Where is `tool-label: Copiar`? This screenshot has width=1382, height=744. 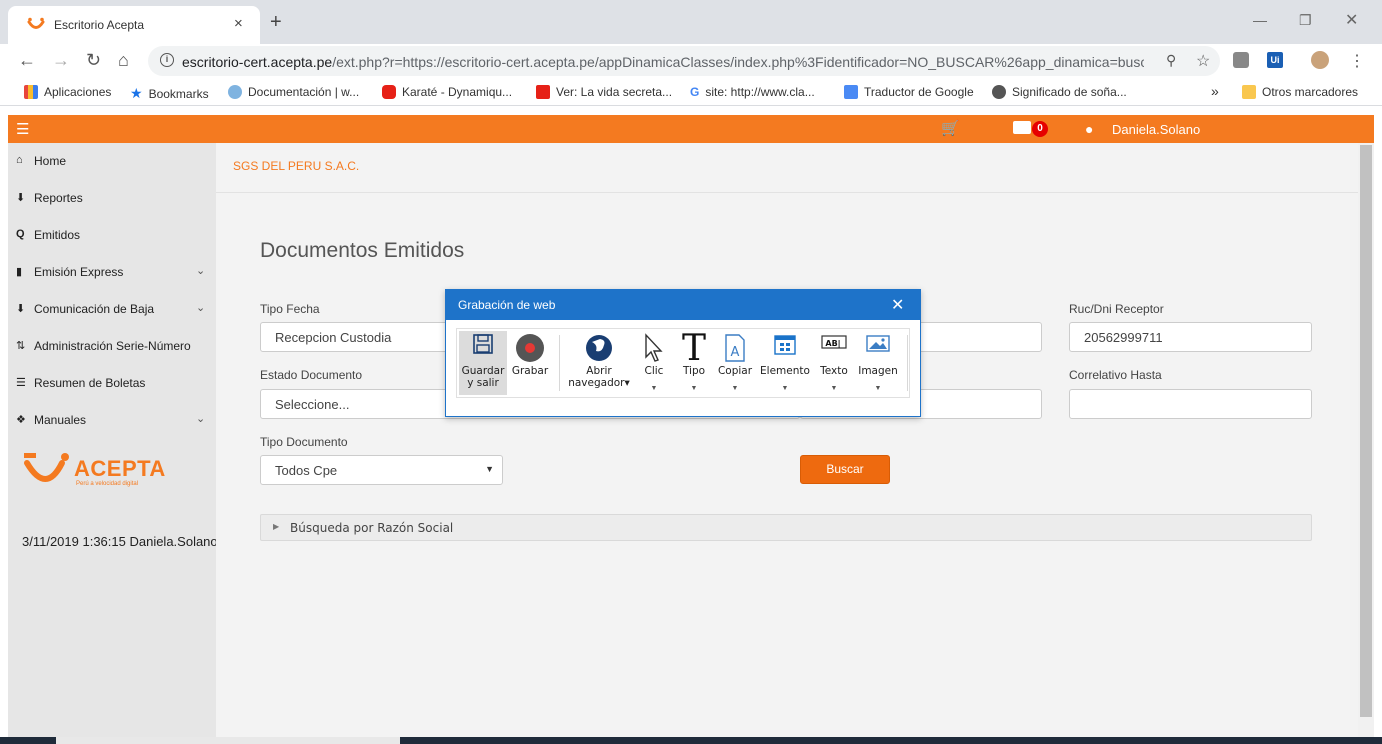 tool-label: Copiar is located at coordinates (735, 371).